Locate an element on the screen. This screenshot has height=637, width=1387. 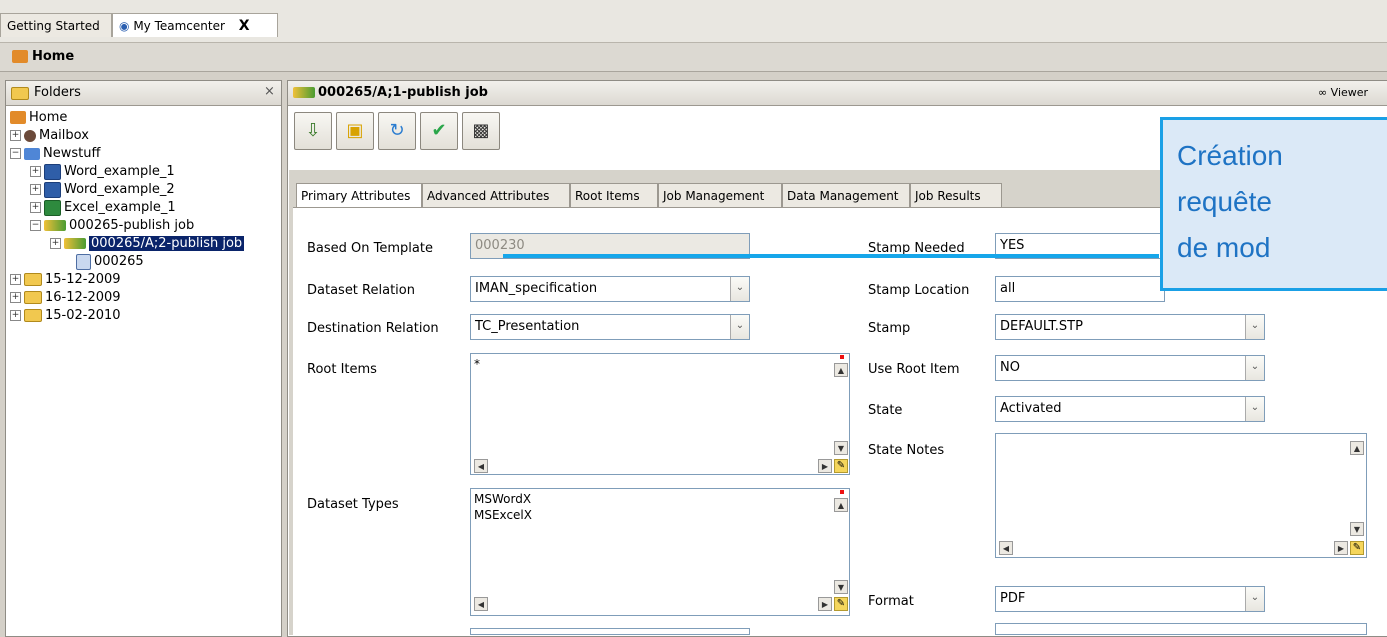
job-revision-icon is located at coordinates (75, 243).